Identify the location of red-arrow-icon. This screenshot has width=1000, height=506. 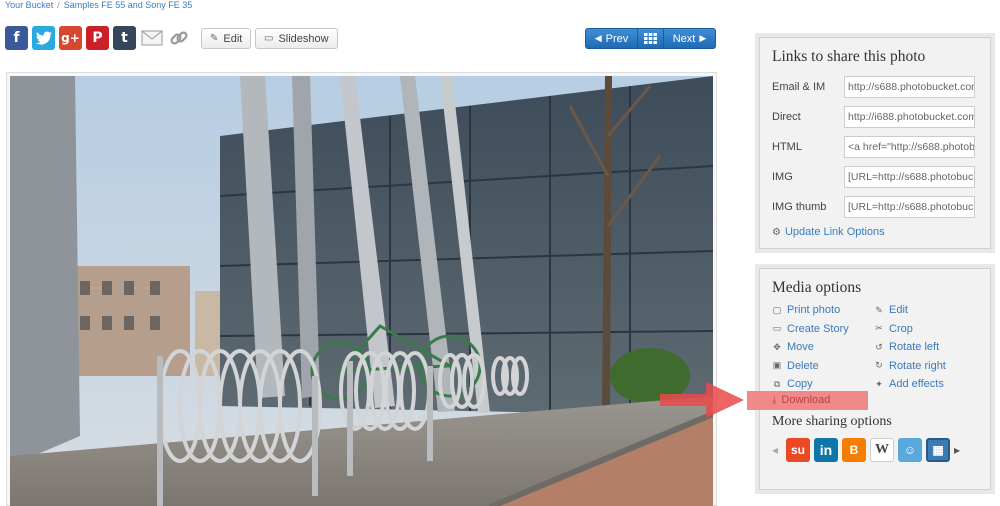
(702, 400).